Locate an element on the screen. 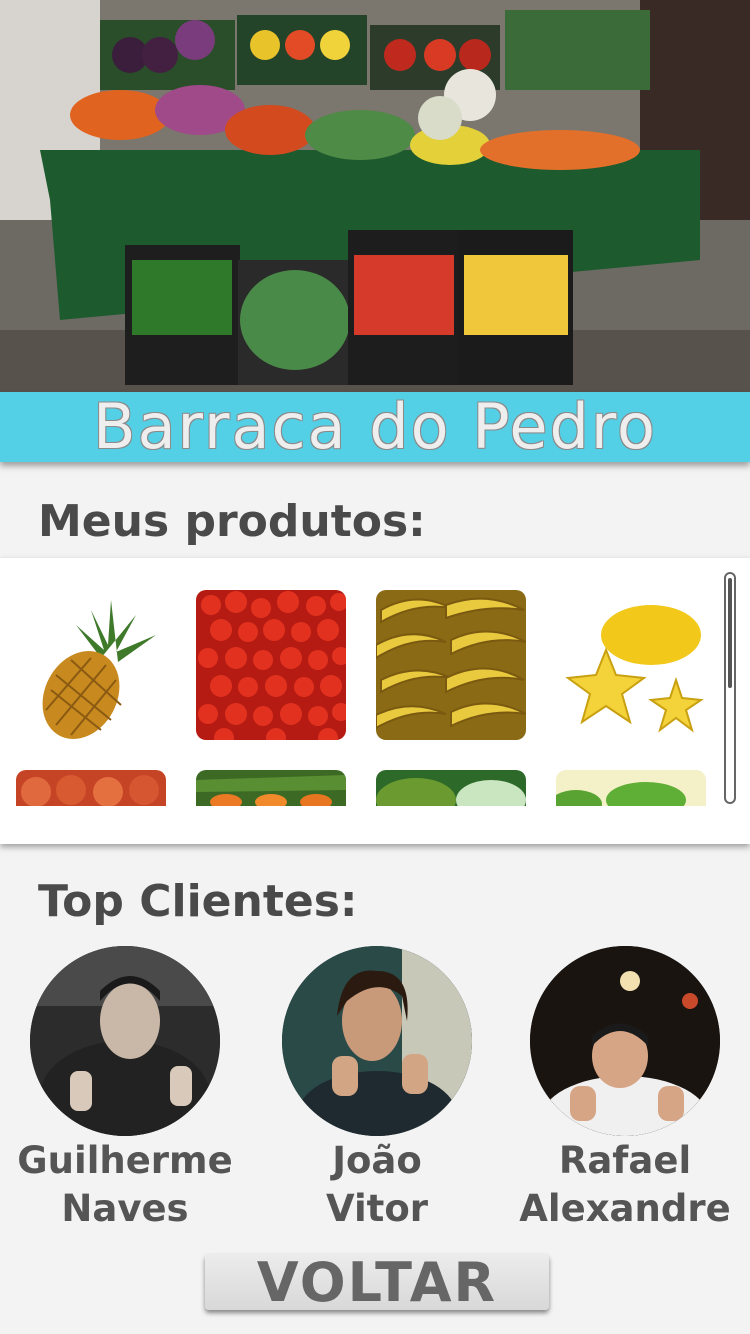  back-button: VOLTAR is located at coordinates (377, 1282).